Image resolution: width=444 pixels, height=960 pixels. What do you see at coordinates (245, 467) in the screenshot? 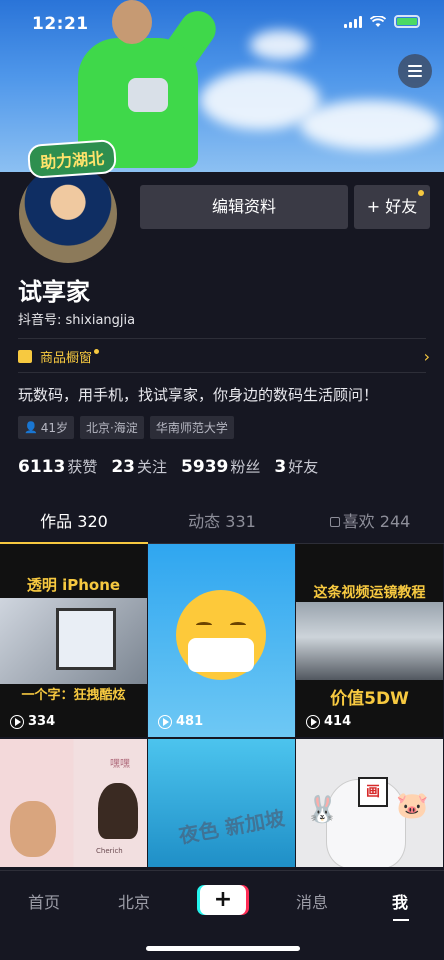
I see `stat-label: 粉丝` at bounding box center [245, 467].